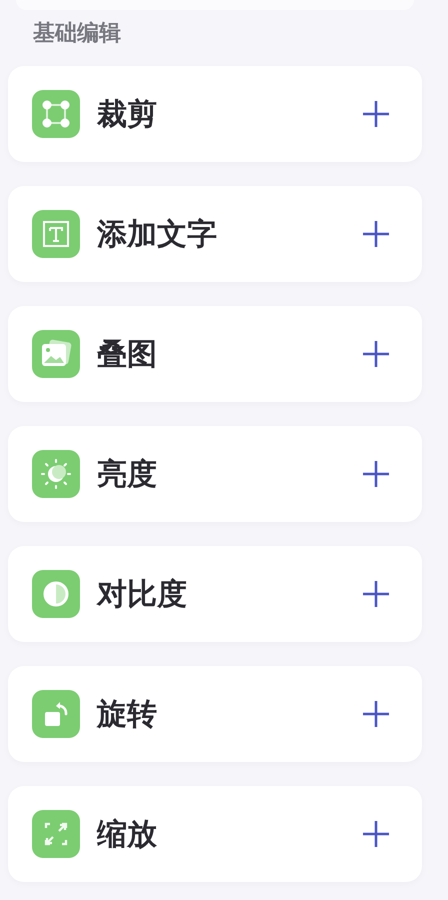 This screenshot has width=448, height=900. What do you see at coordinates (127, 475) in the screenshot?
I see `tool-label: 亮度` at bounding box center [127, 475].